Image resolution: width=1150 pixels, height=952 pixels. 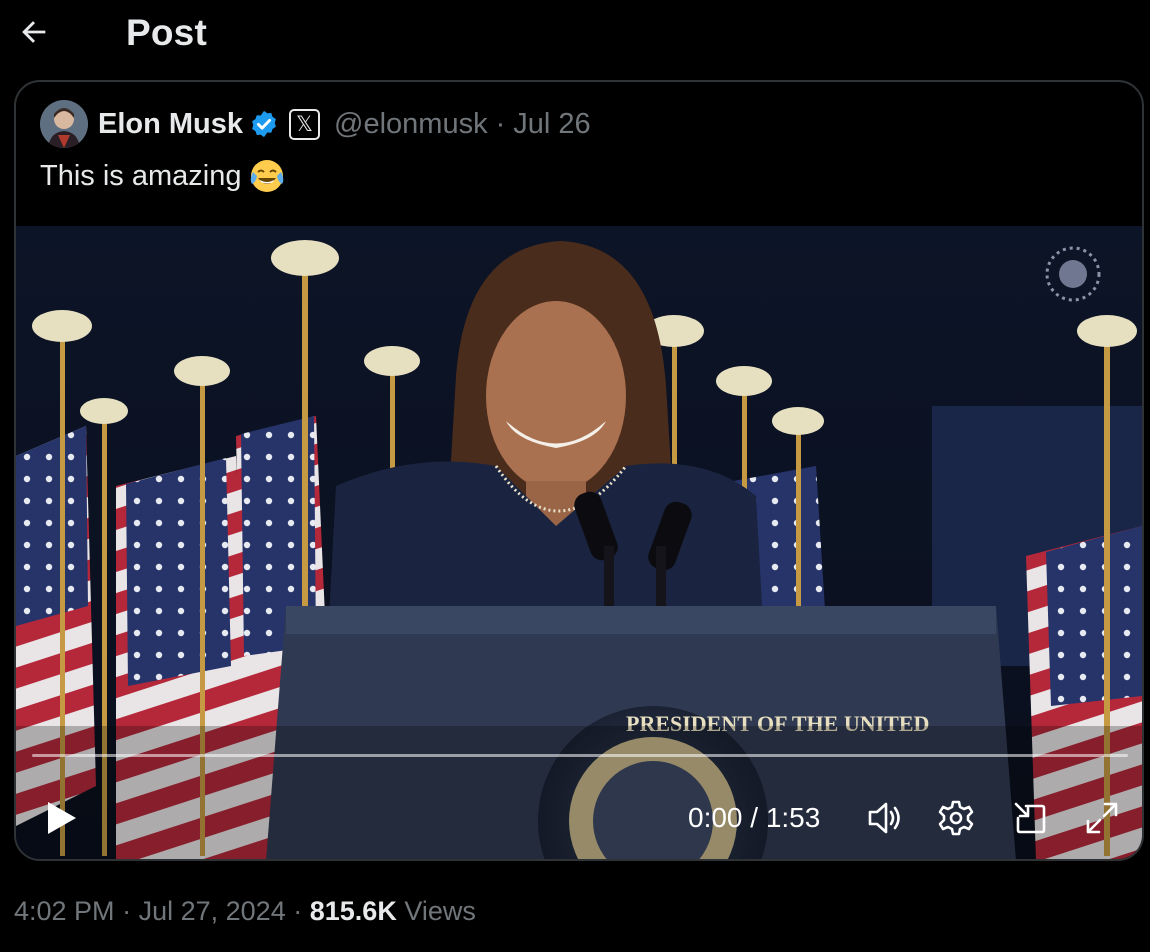 What do you see at coordinates (170, 124) in the screenshot?
I see `author-name: Elon Musk` at bounding box center [170, 124].